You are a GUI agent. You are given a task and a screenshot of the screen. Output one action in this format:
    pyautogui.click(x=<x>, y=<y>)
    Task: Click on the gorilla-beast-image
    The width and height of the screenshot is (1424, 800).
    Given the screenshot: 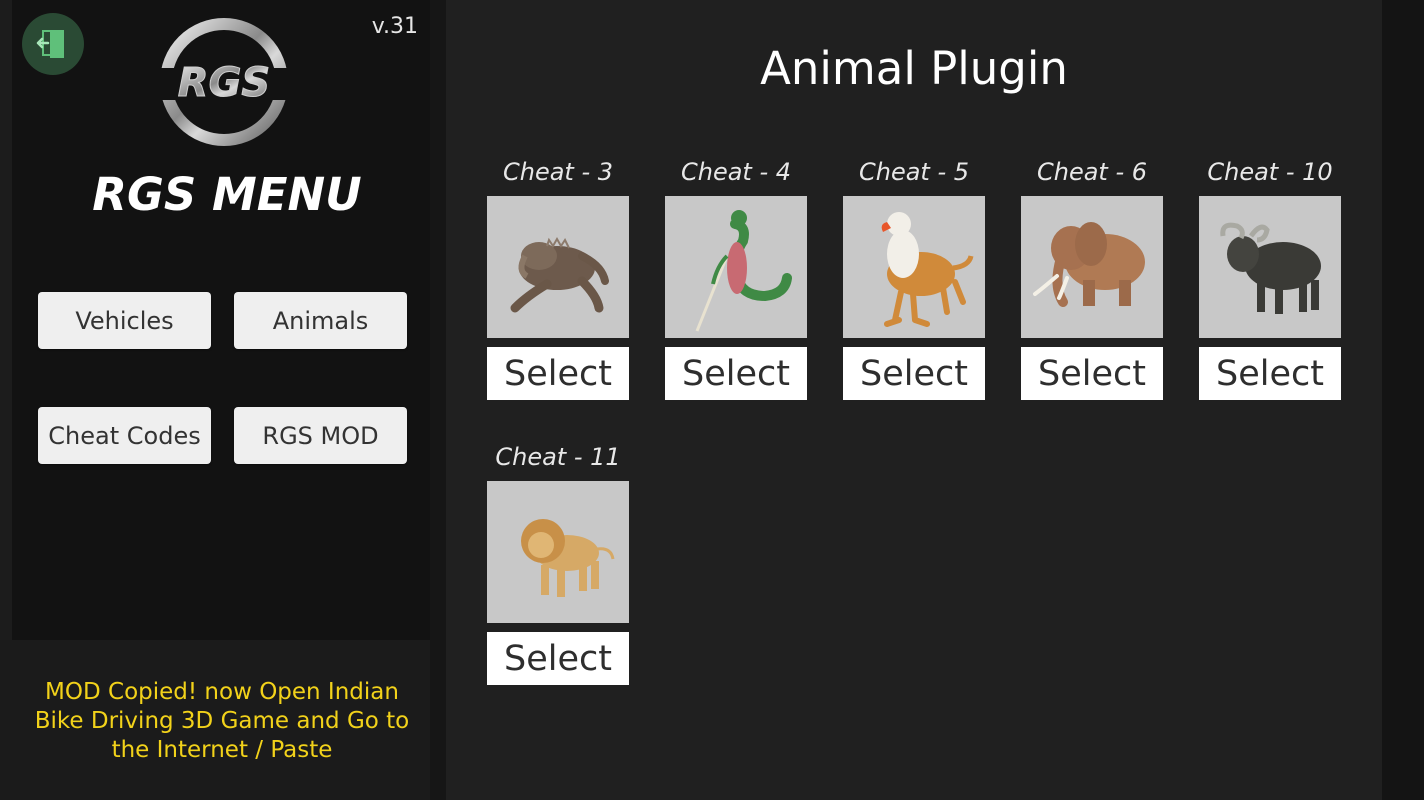 What is the action you would take?
    pyautogui.click(x=558, y=267)
    